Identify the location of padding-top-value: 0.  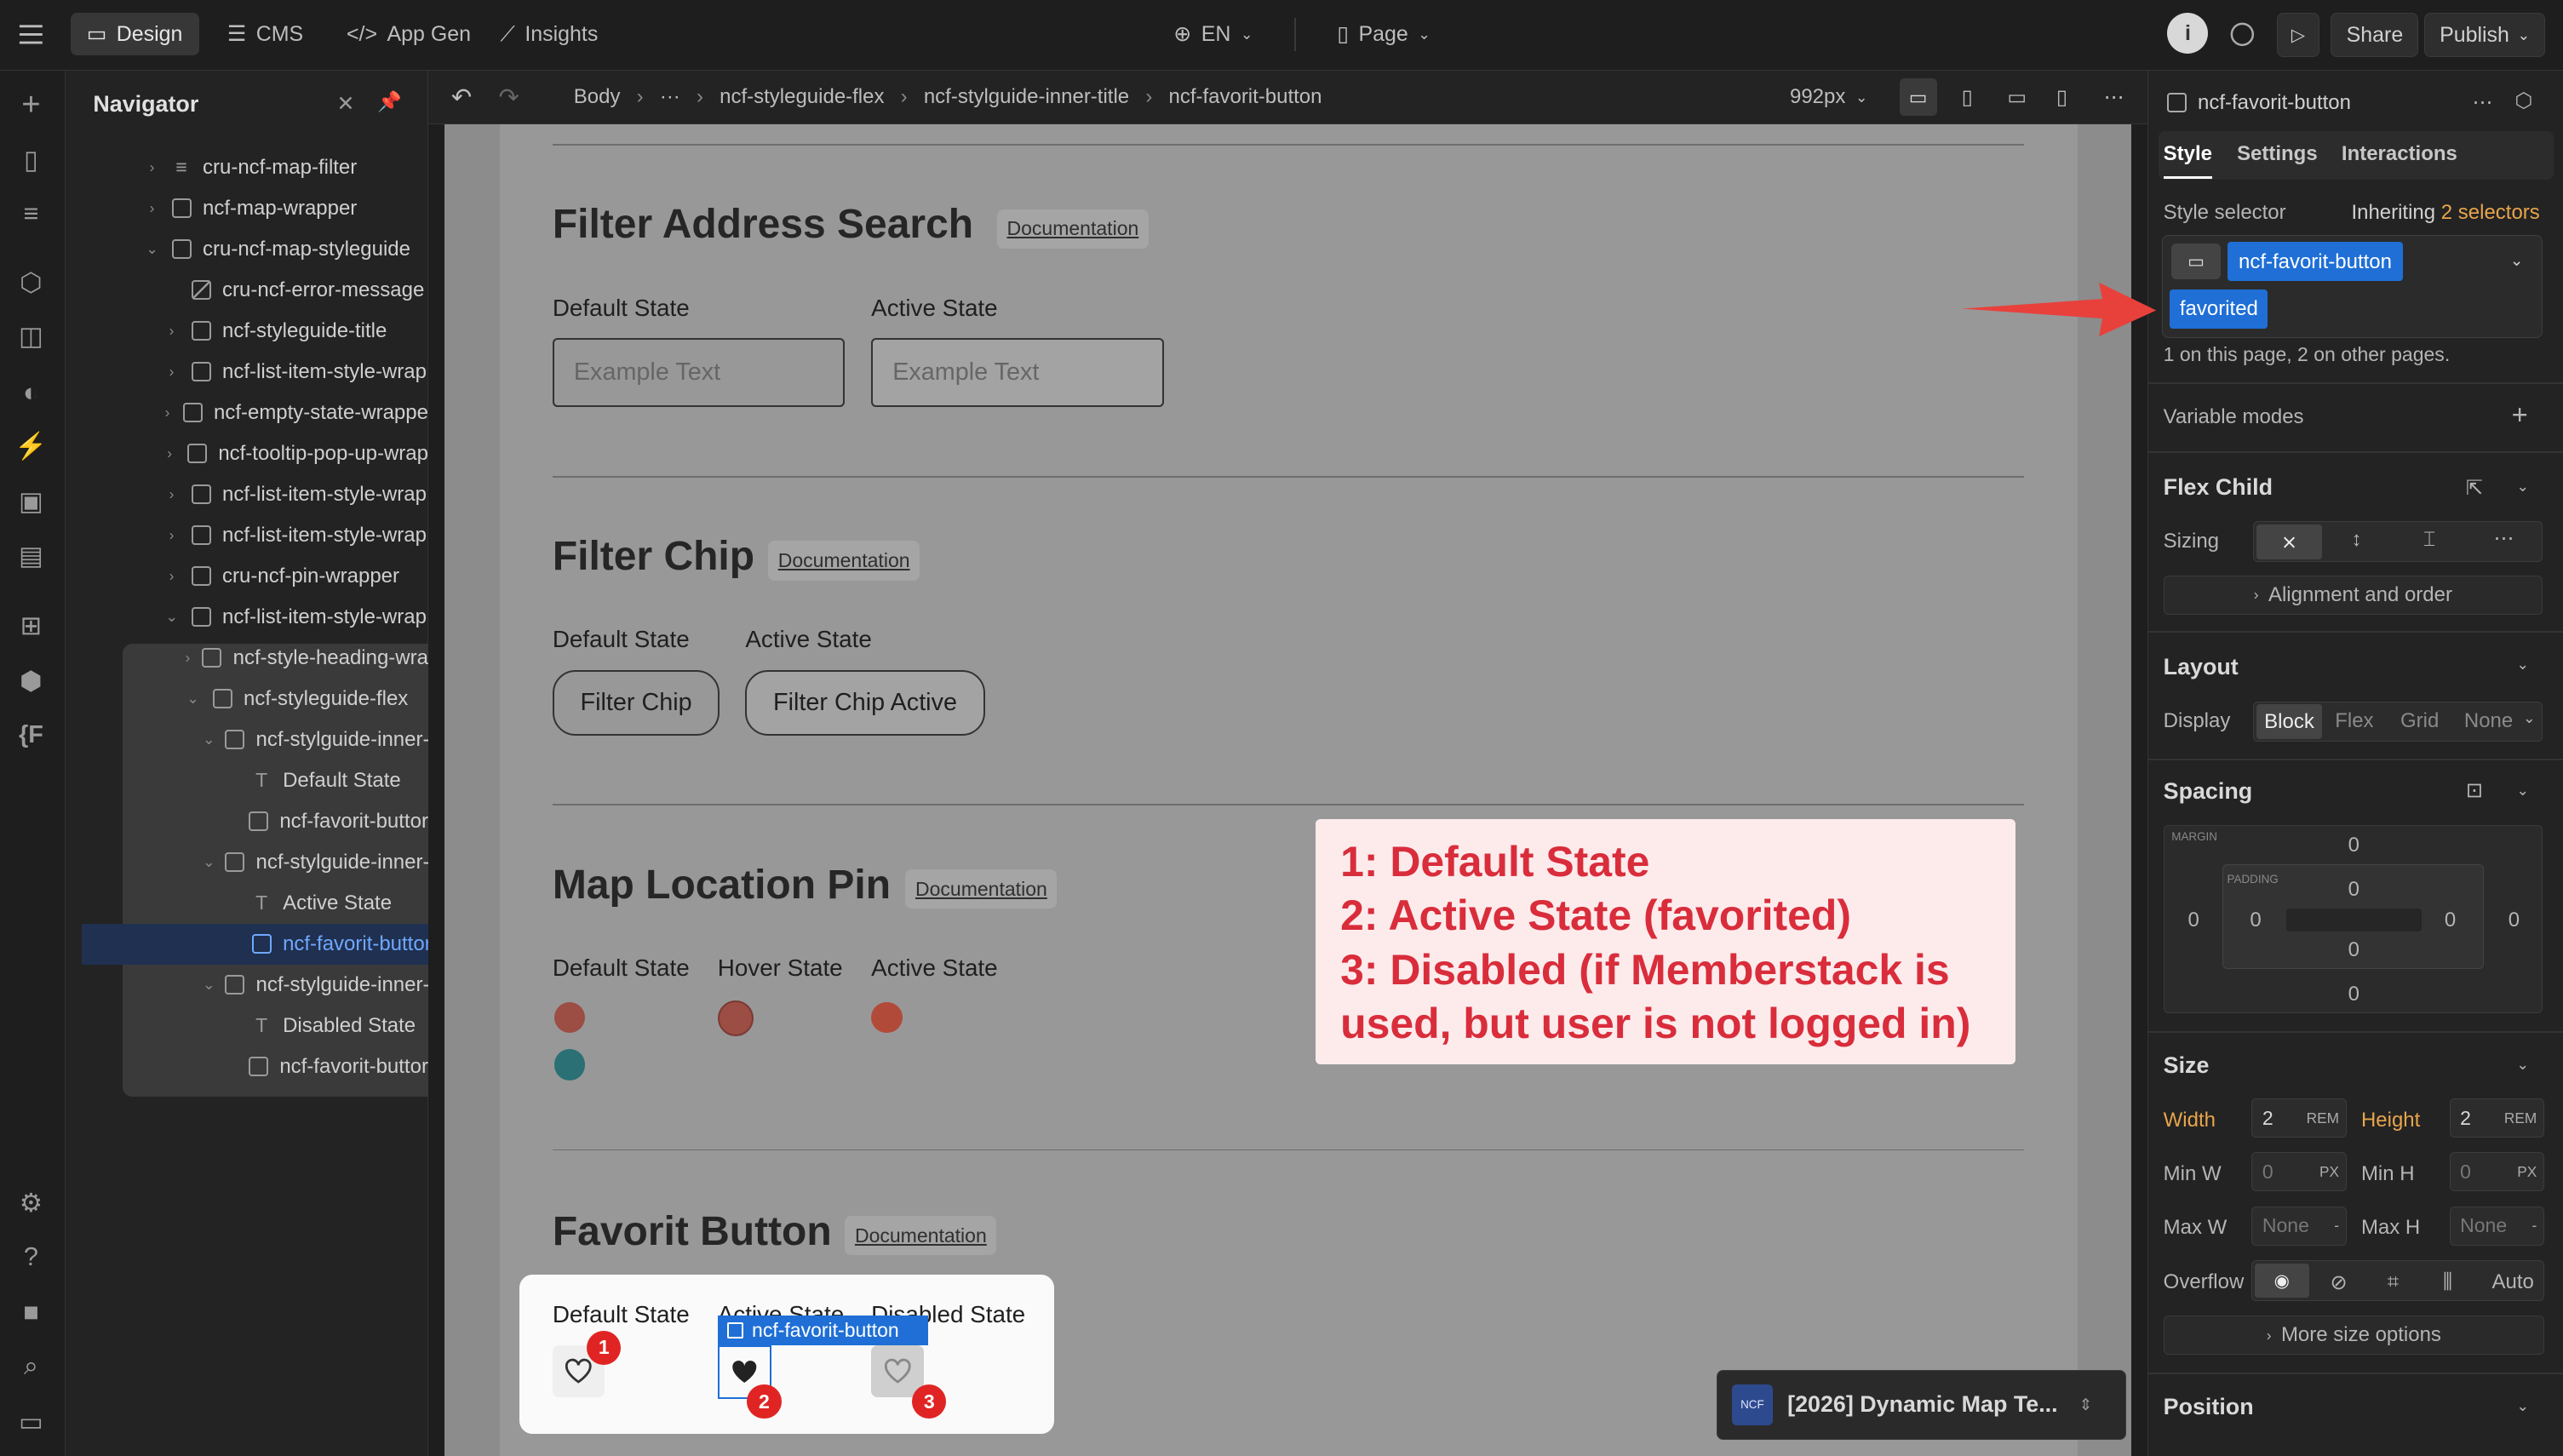
(2353, 890).